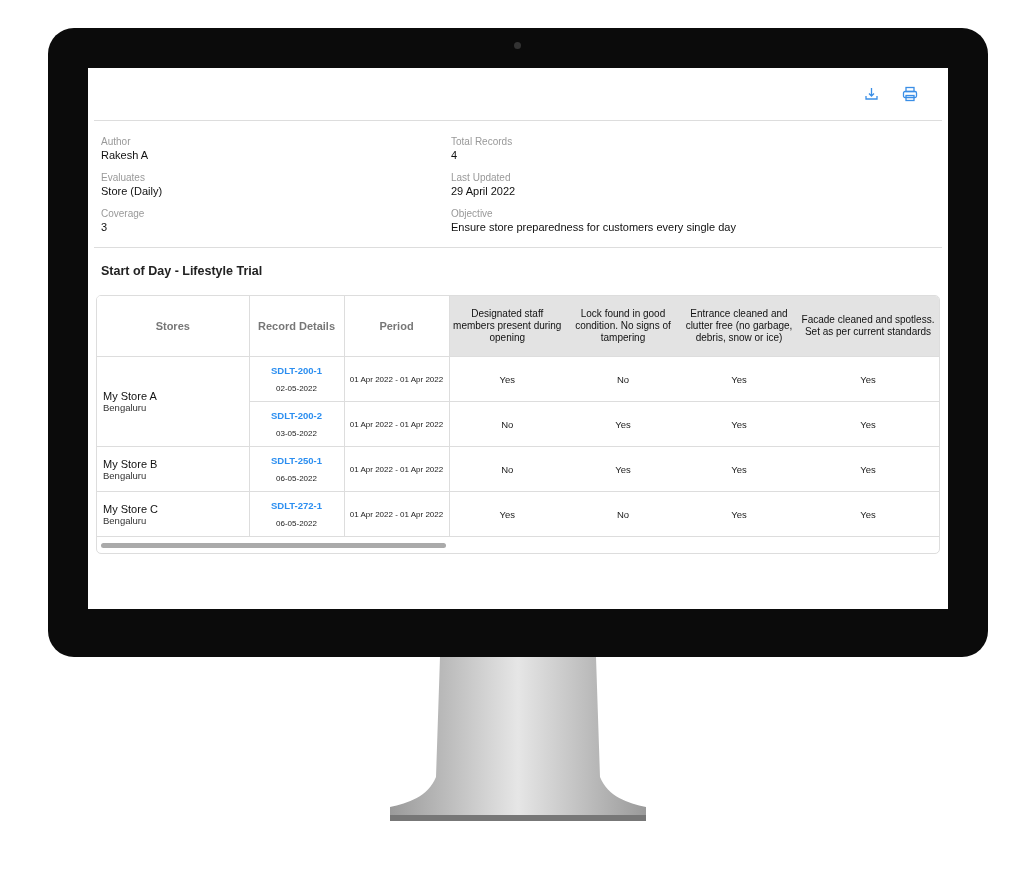 The width and height of the screenshot is (1036, 870). Describe the element at coordinates (623, 326) in the screenshot. I see `column-header: Lock found in good condition. No signs of tampering` at that location.